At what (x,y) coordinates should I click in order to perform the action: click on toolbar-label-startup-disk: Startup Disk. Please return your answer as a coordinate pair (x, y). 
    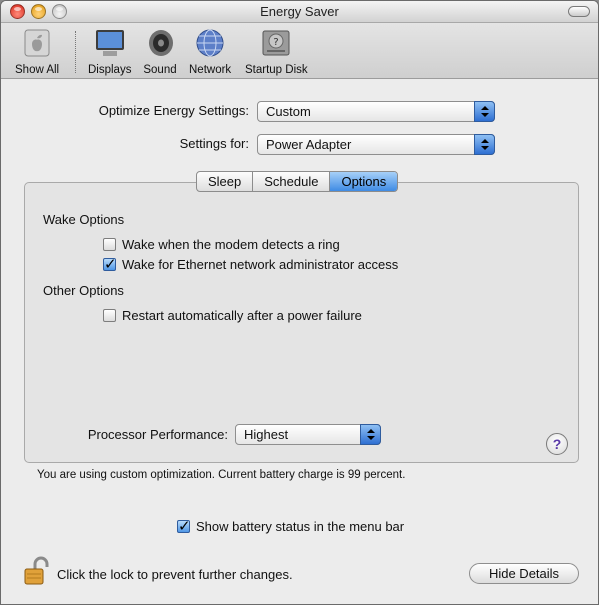
    Looking at the image, I should click on (276, 70).